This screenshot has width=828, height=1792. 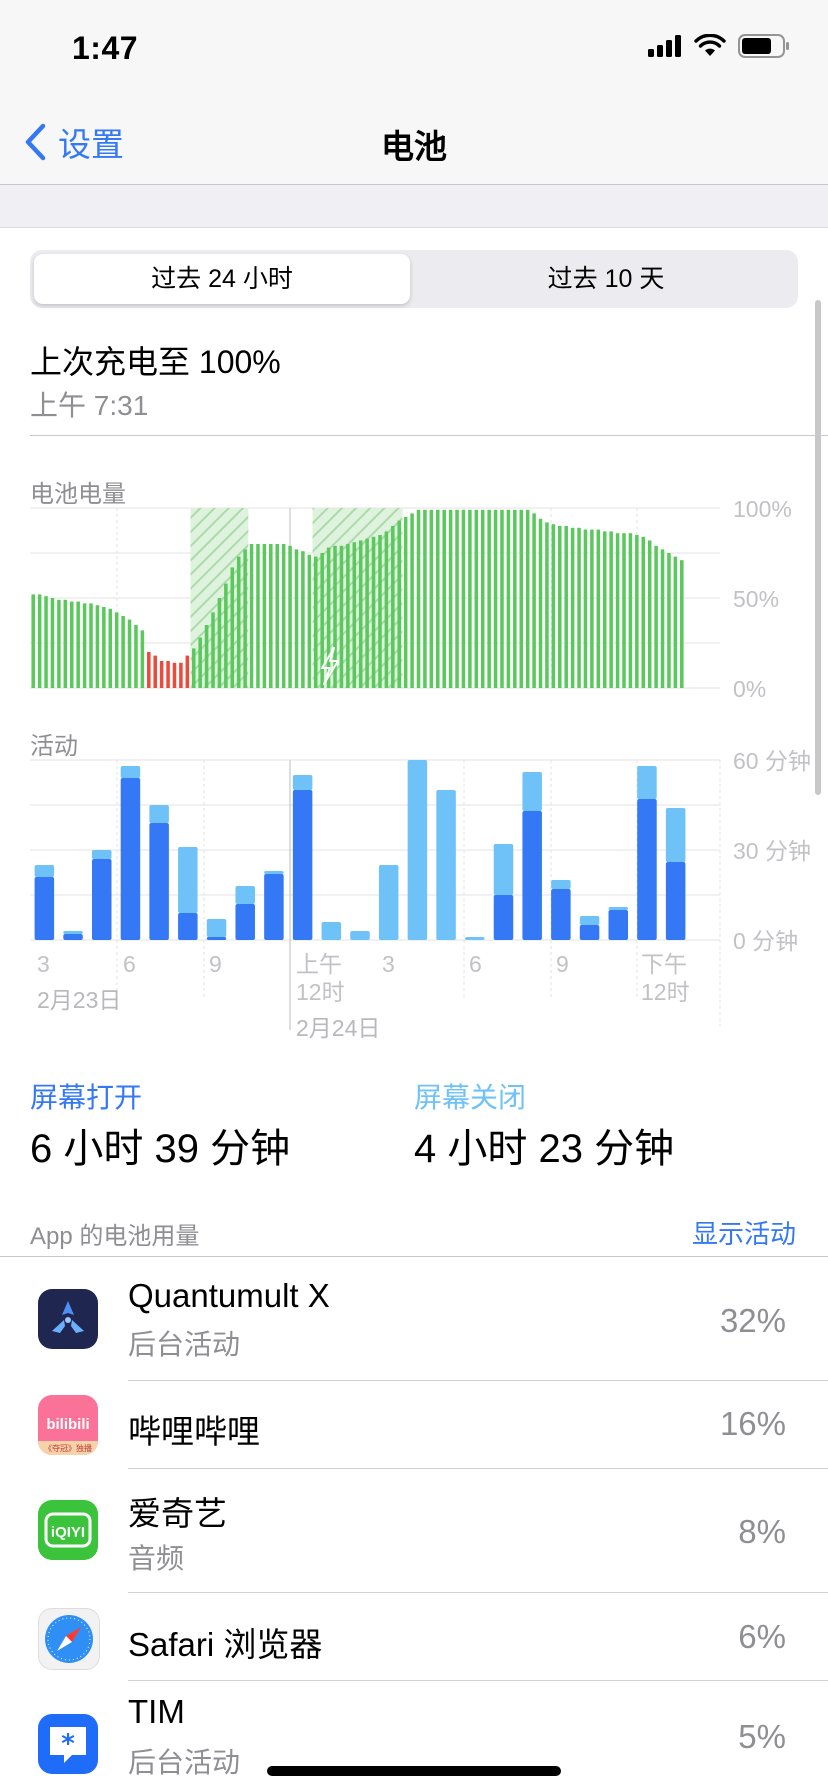 I want to click on app-subtitle: 音频, so click(x=156, y=1558).